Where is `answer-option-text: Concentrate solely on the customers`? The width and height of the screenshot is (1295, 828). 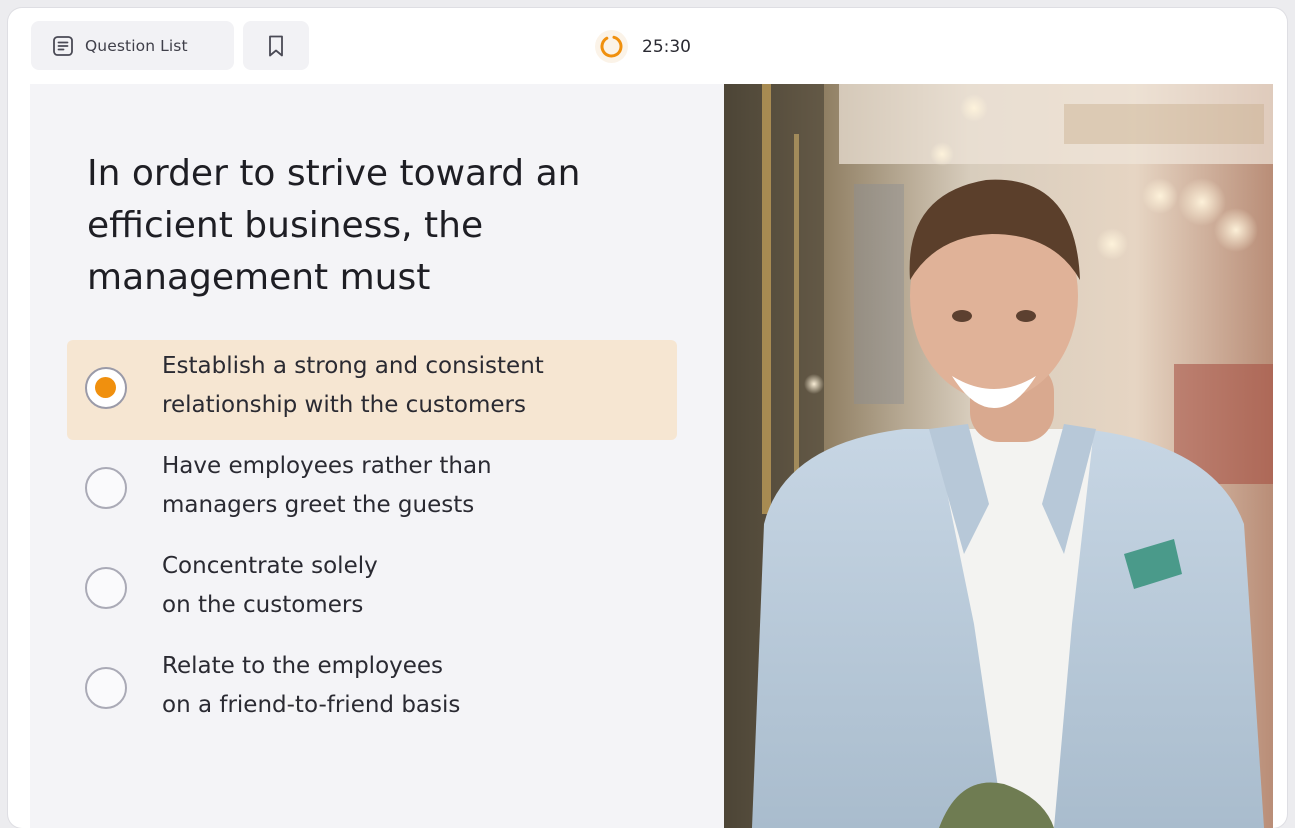
answer-option-text: Concentrate solely on the customers is located at coordinates (270, 585).